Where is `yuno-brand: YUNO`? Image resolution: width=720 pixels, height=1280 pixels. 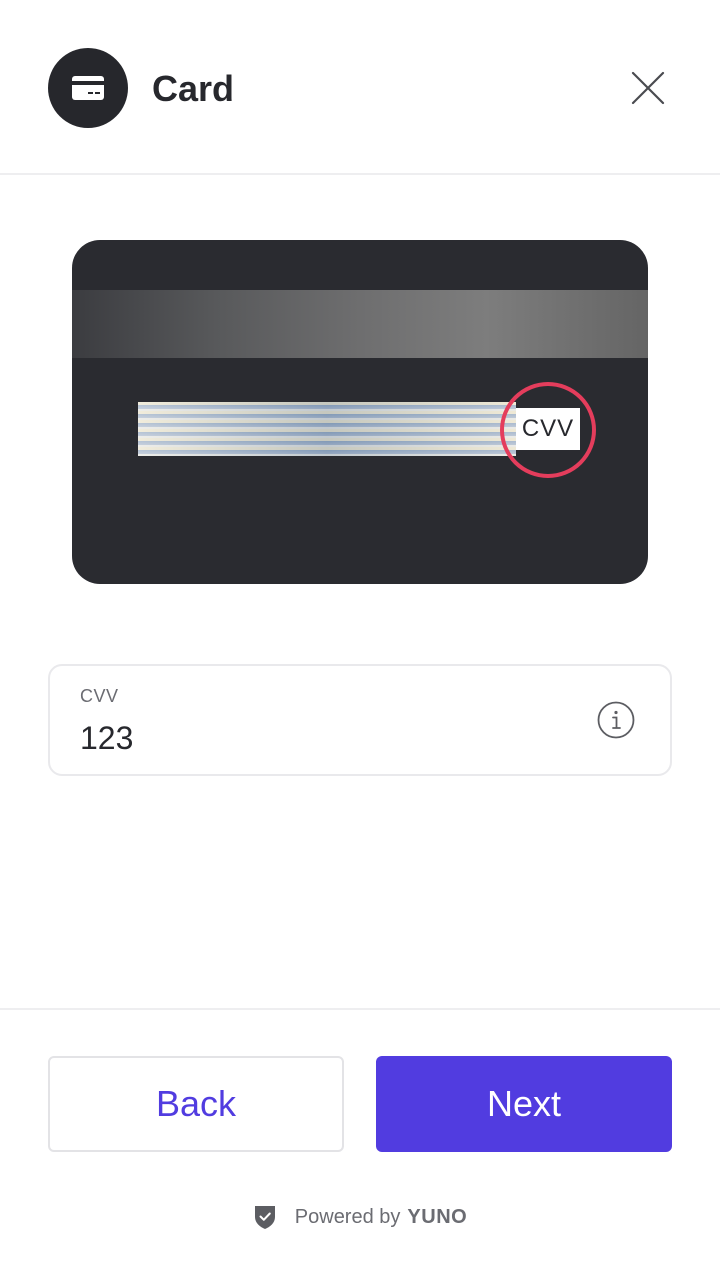
yuno-brand: YUNO is located at coordinates (437, 1216).